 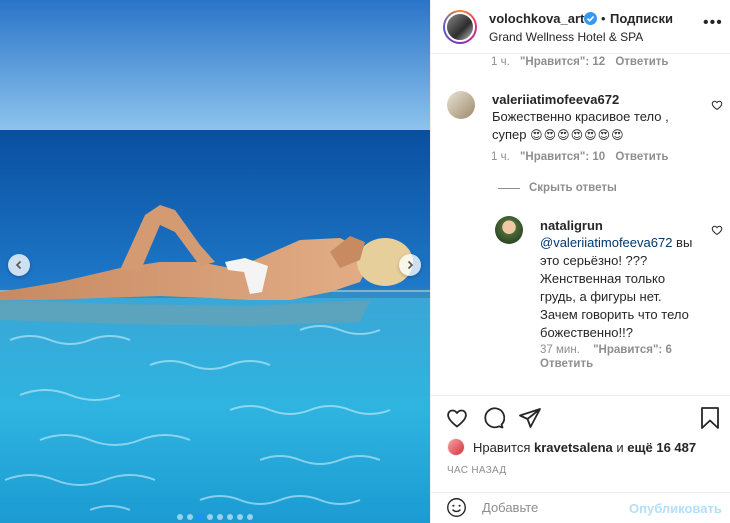 I want to click on author-avatar, so click(x=460, y=27).